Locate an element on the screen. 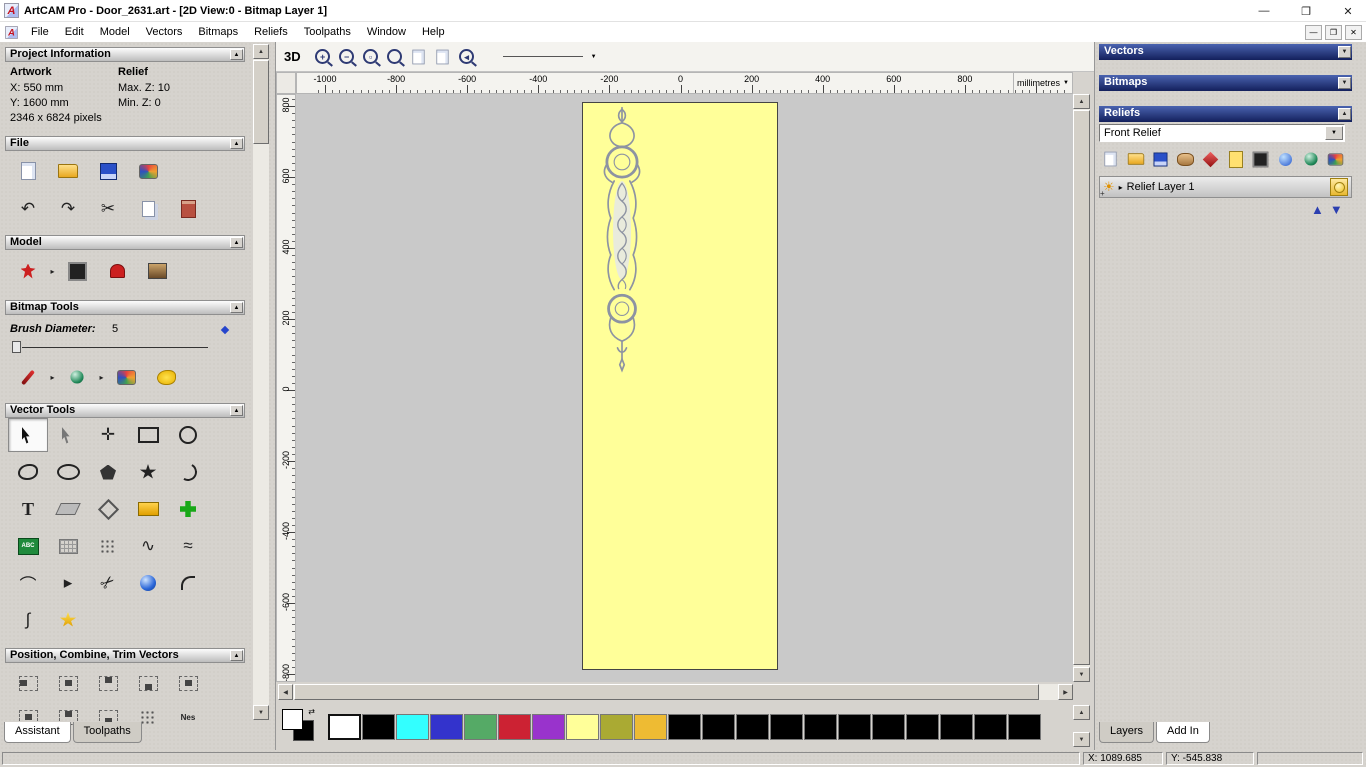 The width and height of the screenshot is (1366, 767). flood-fill-tool is located at coordinates (166, 377).